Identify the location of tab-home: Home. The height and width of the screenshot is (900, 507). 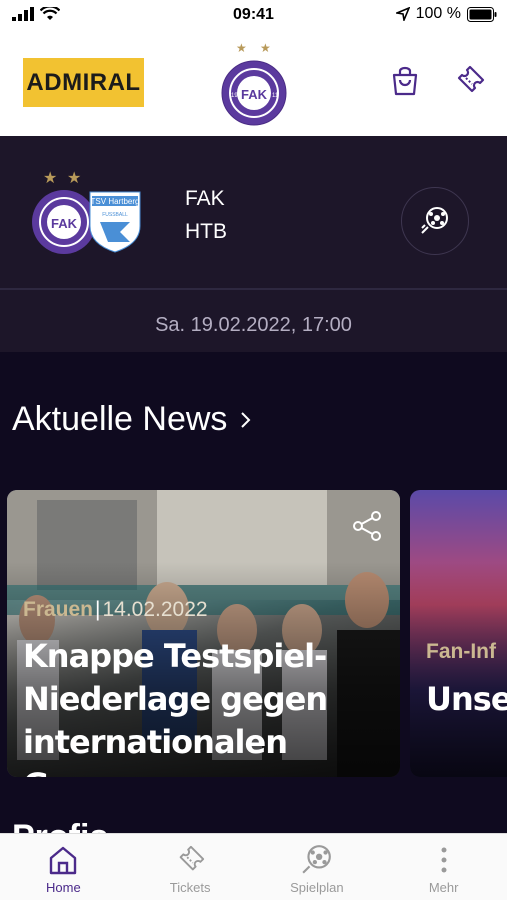
(63, 867).